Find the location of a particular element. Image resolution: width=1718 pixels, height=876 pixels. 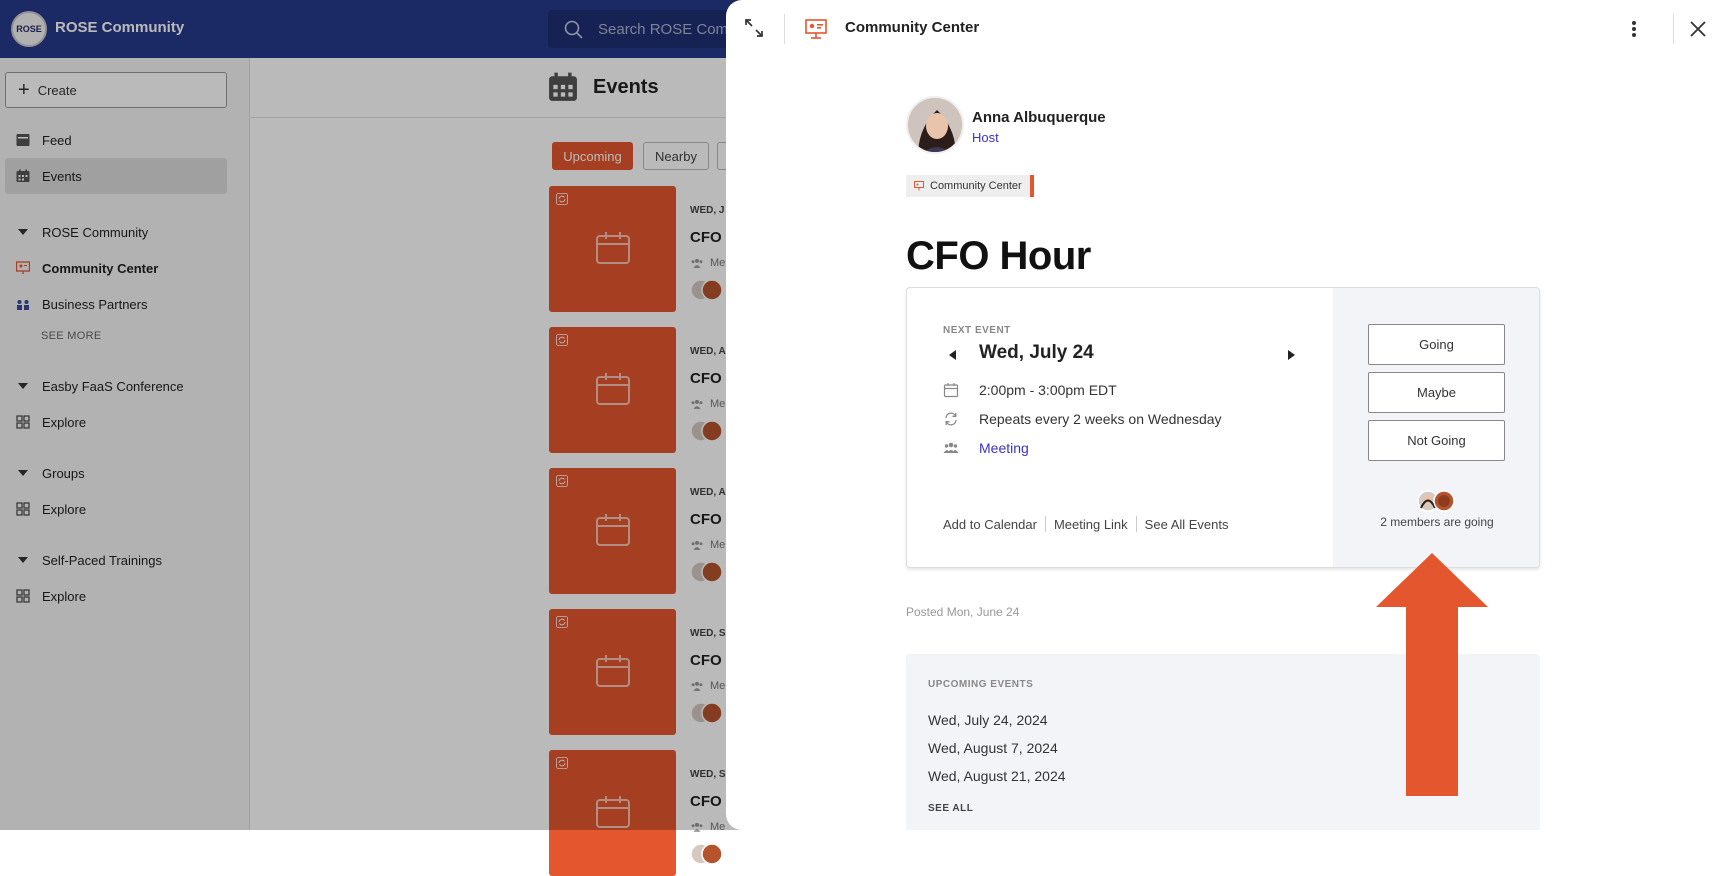

event-time-row: 2:00pm - 3:00pm EDT is located at coordinates (1030, 390).